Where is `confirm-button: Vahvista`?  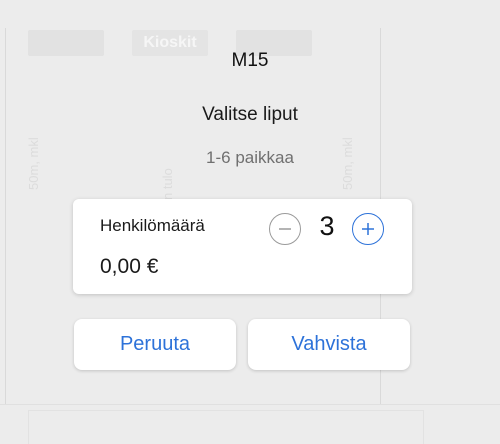
confirm-button: Vahvista is located at coordinates (329, 344).